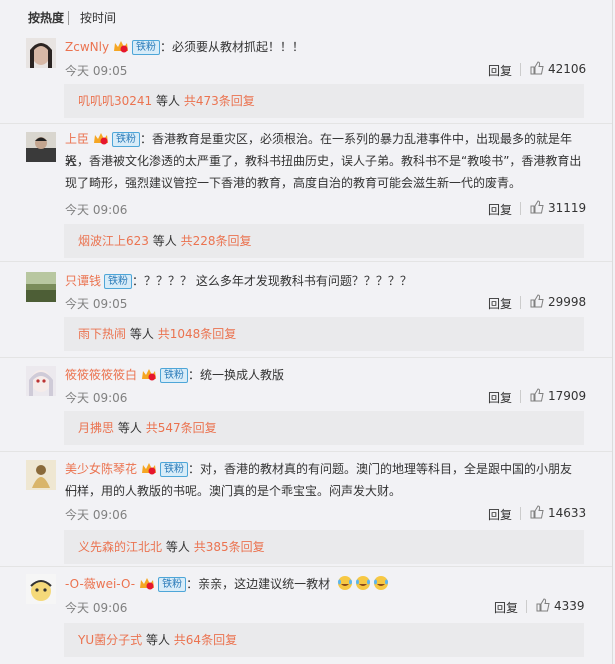 The height and width of the screenshot is (664, 615). What do you see at coordinates (306, 18) in the screenshot?
I see `sort-bar: 按热度 按时间` at bounding box center [306, 18].